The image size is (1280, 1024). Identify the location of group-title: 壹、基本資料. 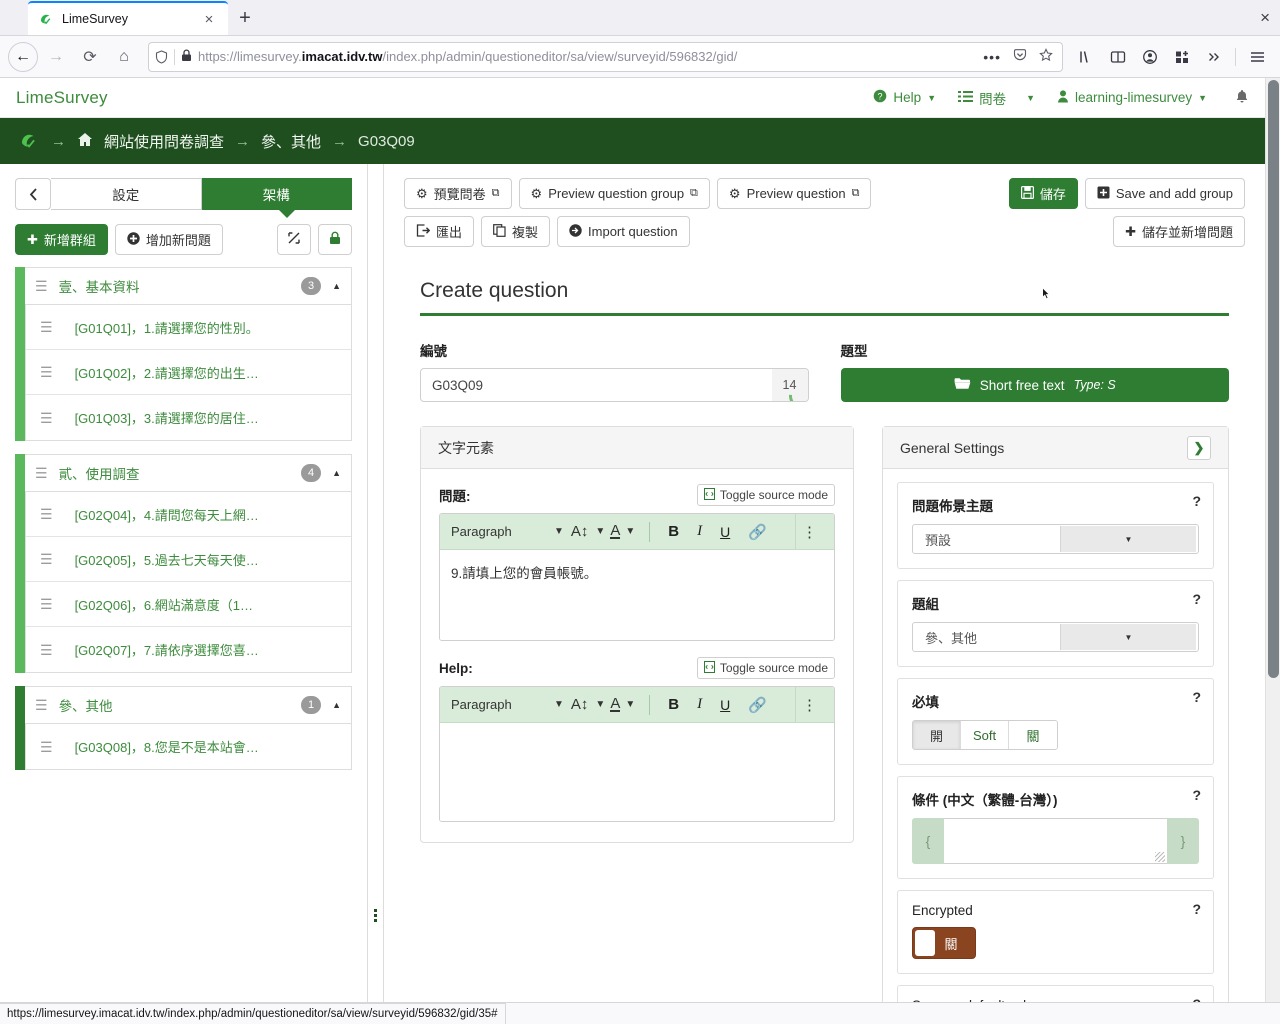
(175, 286).